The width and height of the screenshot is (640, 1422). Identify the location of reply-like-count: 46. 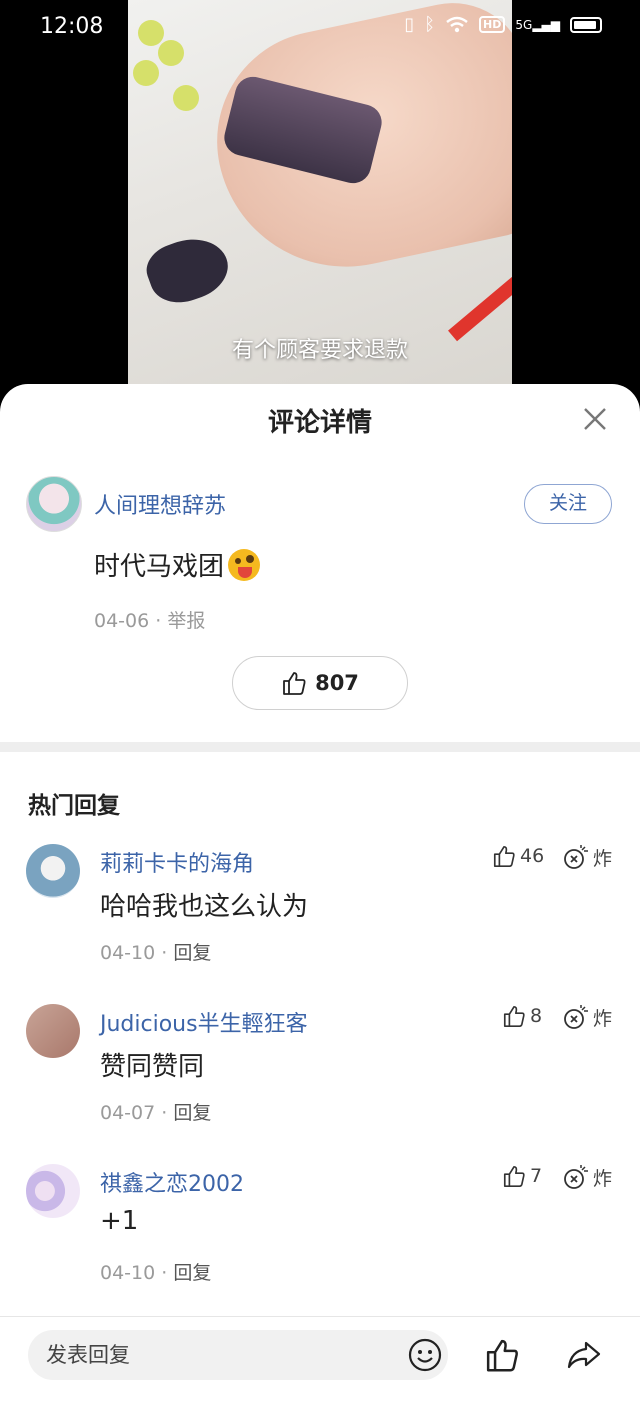
(532, 856).